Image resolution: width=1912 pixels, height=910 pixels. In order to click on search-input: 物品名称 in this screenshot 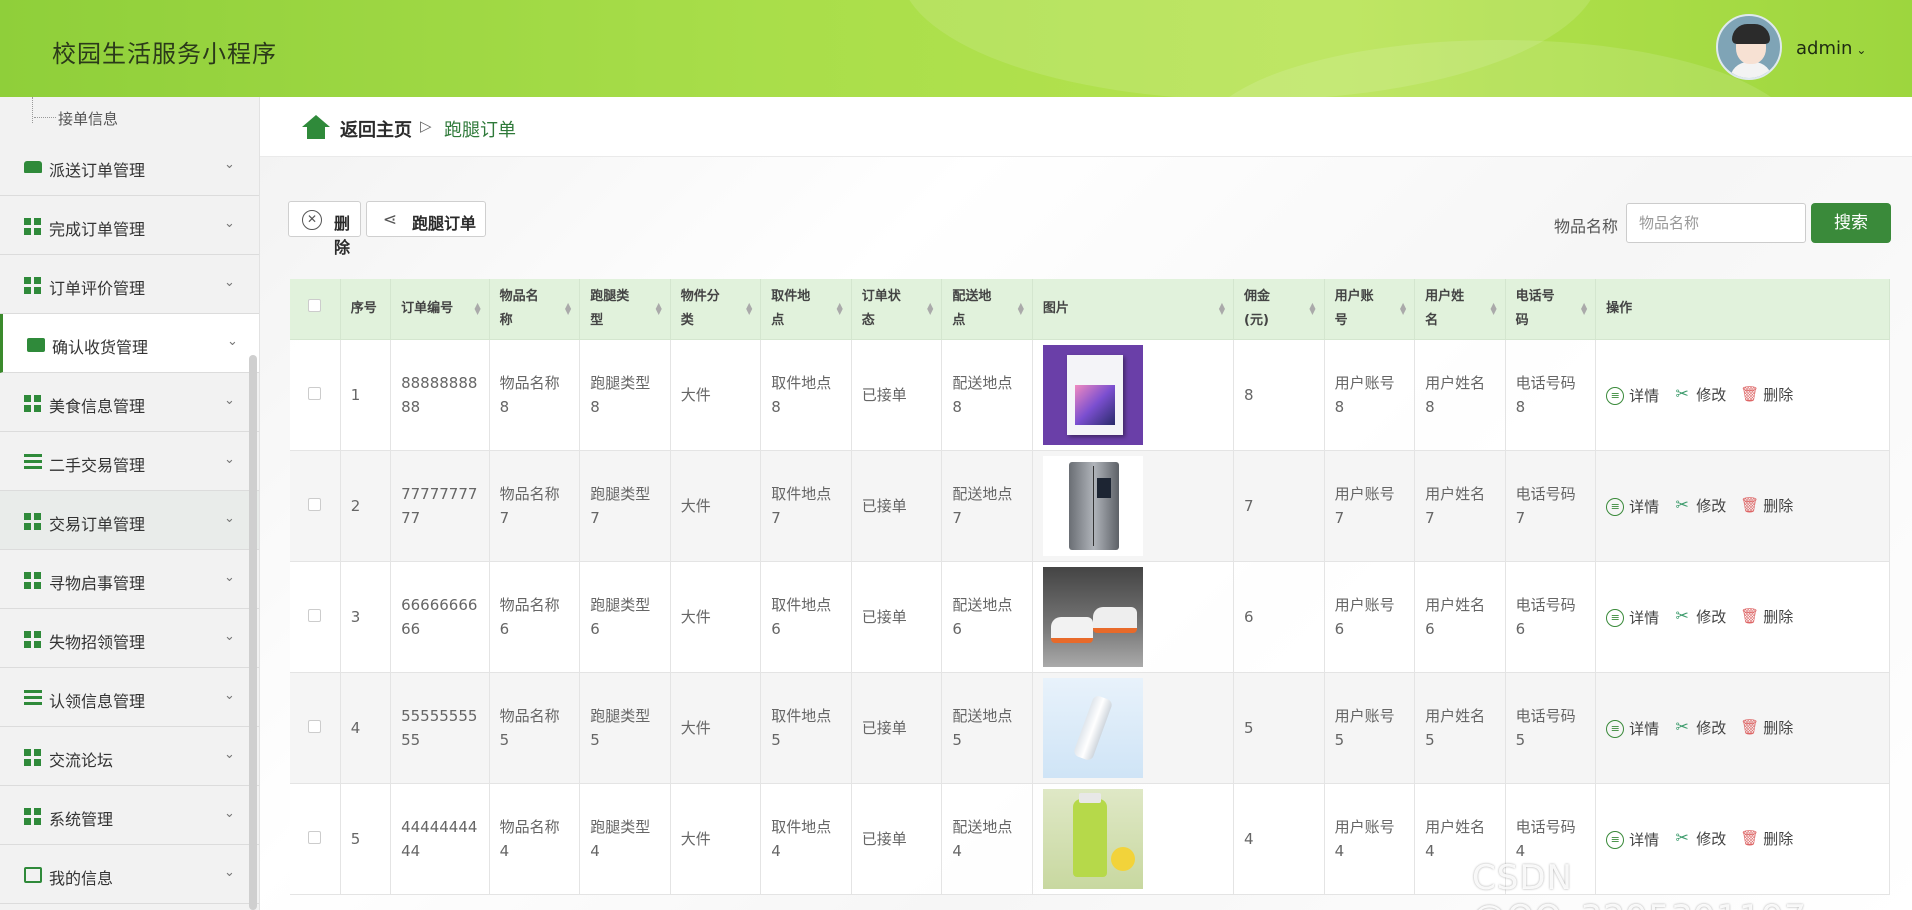, I will do `click(1716, 223)`.